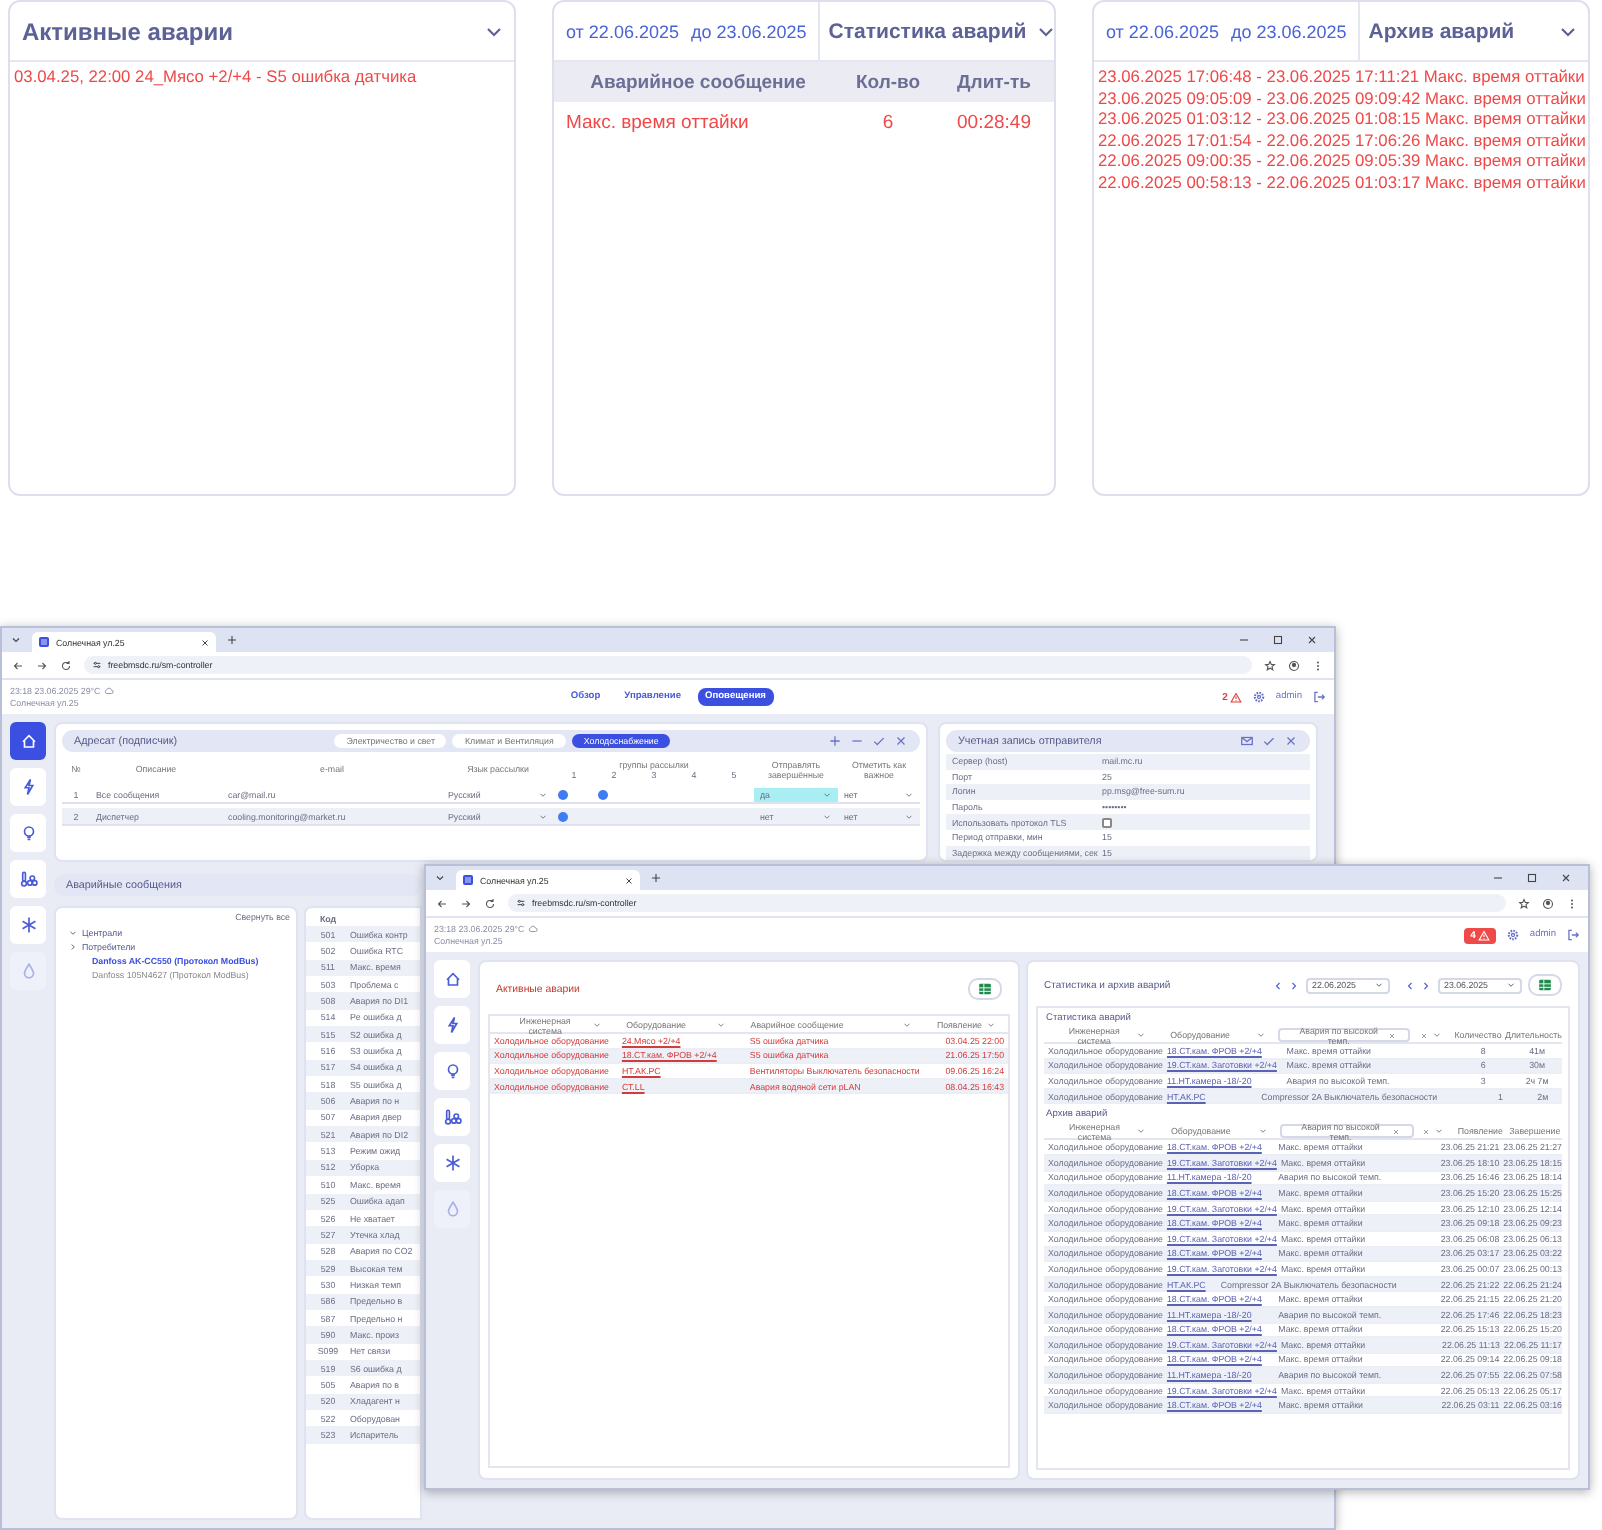  What do you see at coordinates (1457, 31) in the screenshot?
I see `panel-title: Архив аварий` at bounding box center [1457, 31].